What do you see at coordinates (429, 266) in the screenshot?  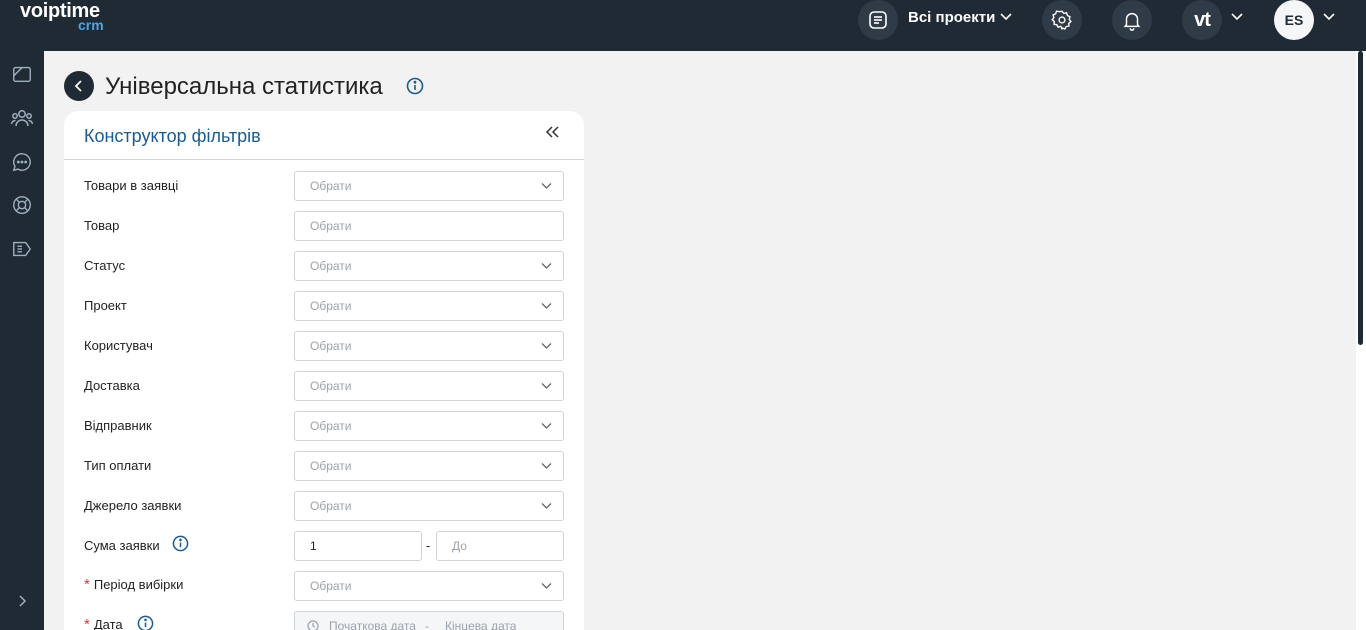 I see `filter-select-status: Обрати` at bounding box center [429, 266].